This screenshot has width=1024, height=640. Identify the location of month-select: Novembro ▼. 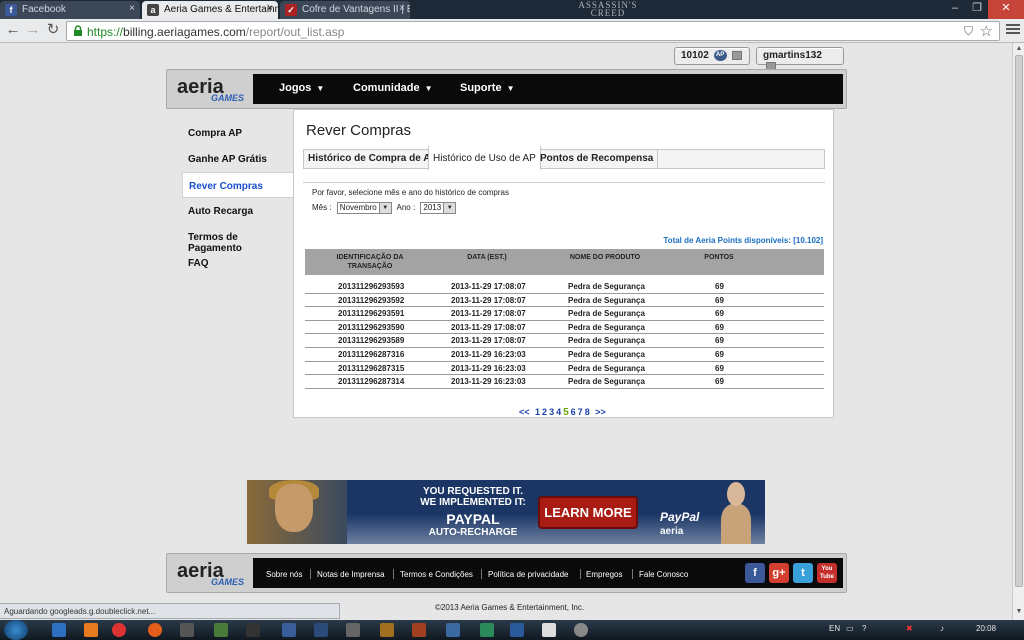
(364, 208).